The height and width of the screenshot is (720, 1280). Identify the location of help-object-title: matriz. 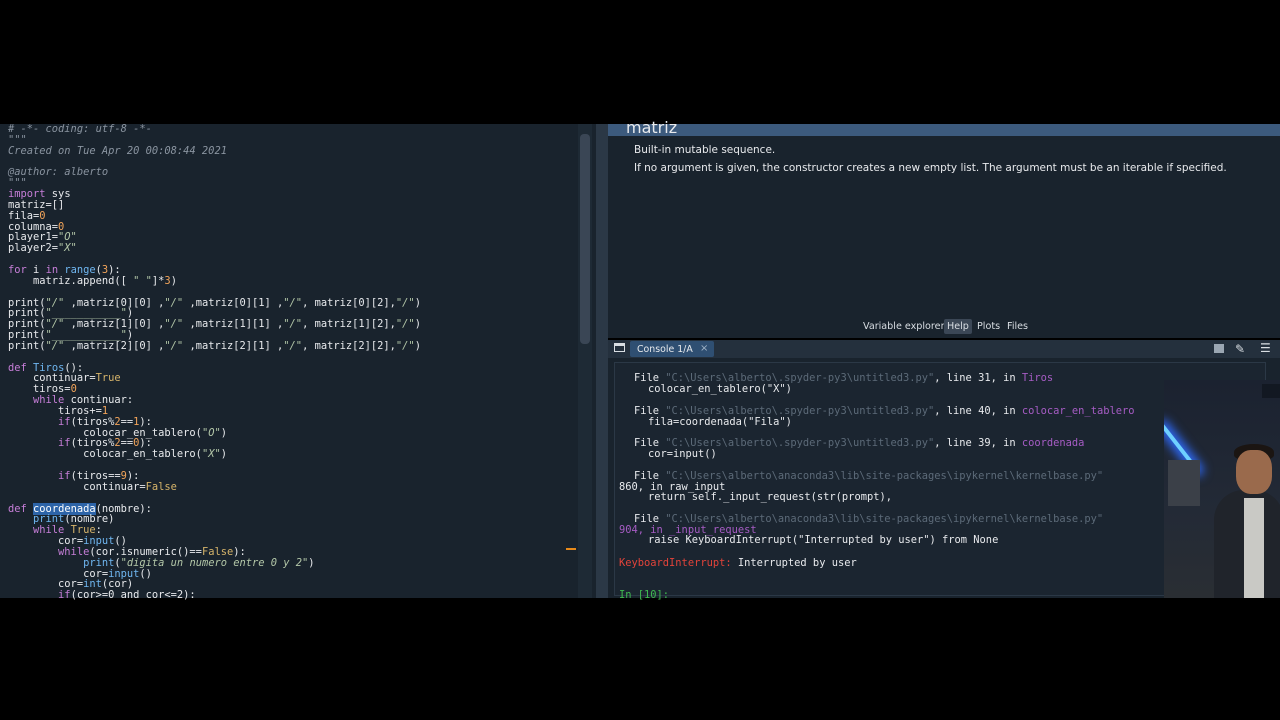
(652, 127).